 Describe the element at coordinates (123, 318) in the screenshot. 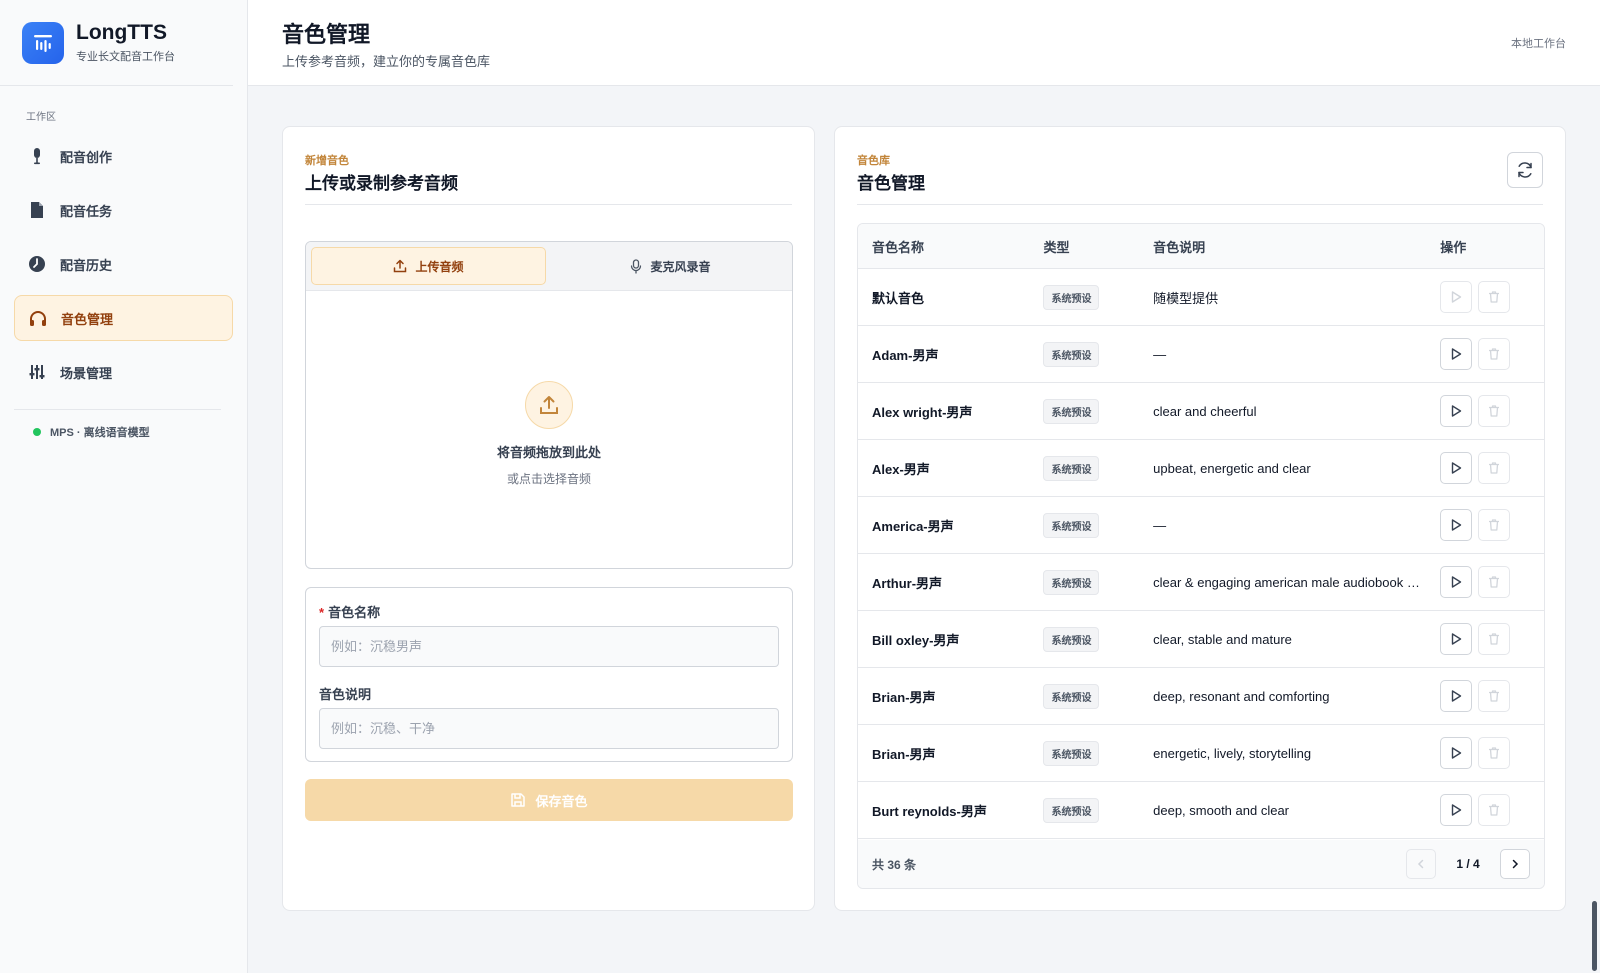

I see `sidebar-item-voice-management: 音色管理` at that location.